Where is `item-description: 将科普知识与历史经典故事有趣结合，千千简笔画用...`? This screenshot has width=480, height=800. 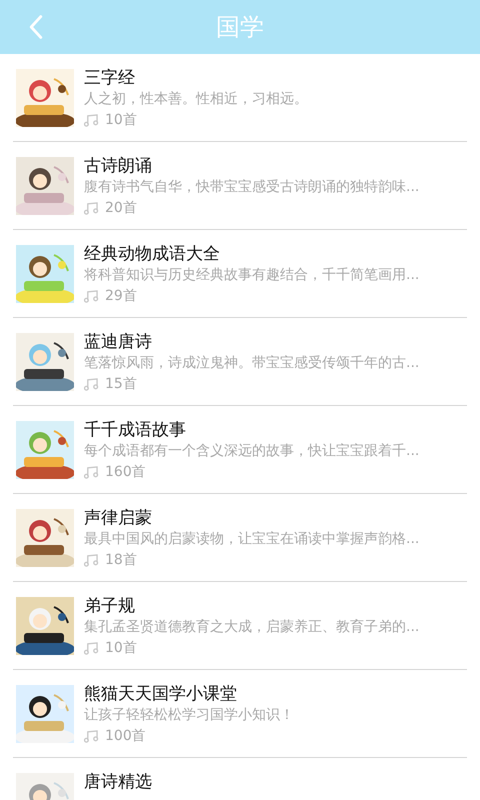 item-description: 将科普知识与历史经典故事有趣结合，千千简笔画用... is located at coordinates (252, 275).